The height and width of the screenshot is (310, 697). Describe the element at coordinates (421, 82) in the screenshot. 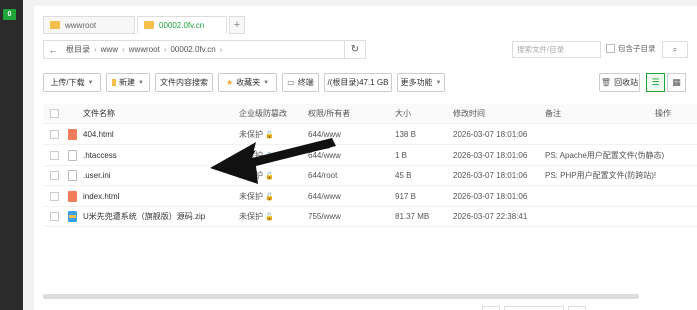

I see `more-functions-button: 更多功能 ▼` at that location.